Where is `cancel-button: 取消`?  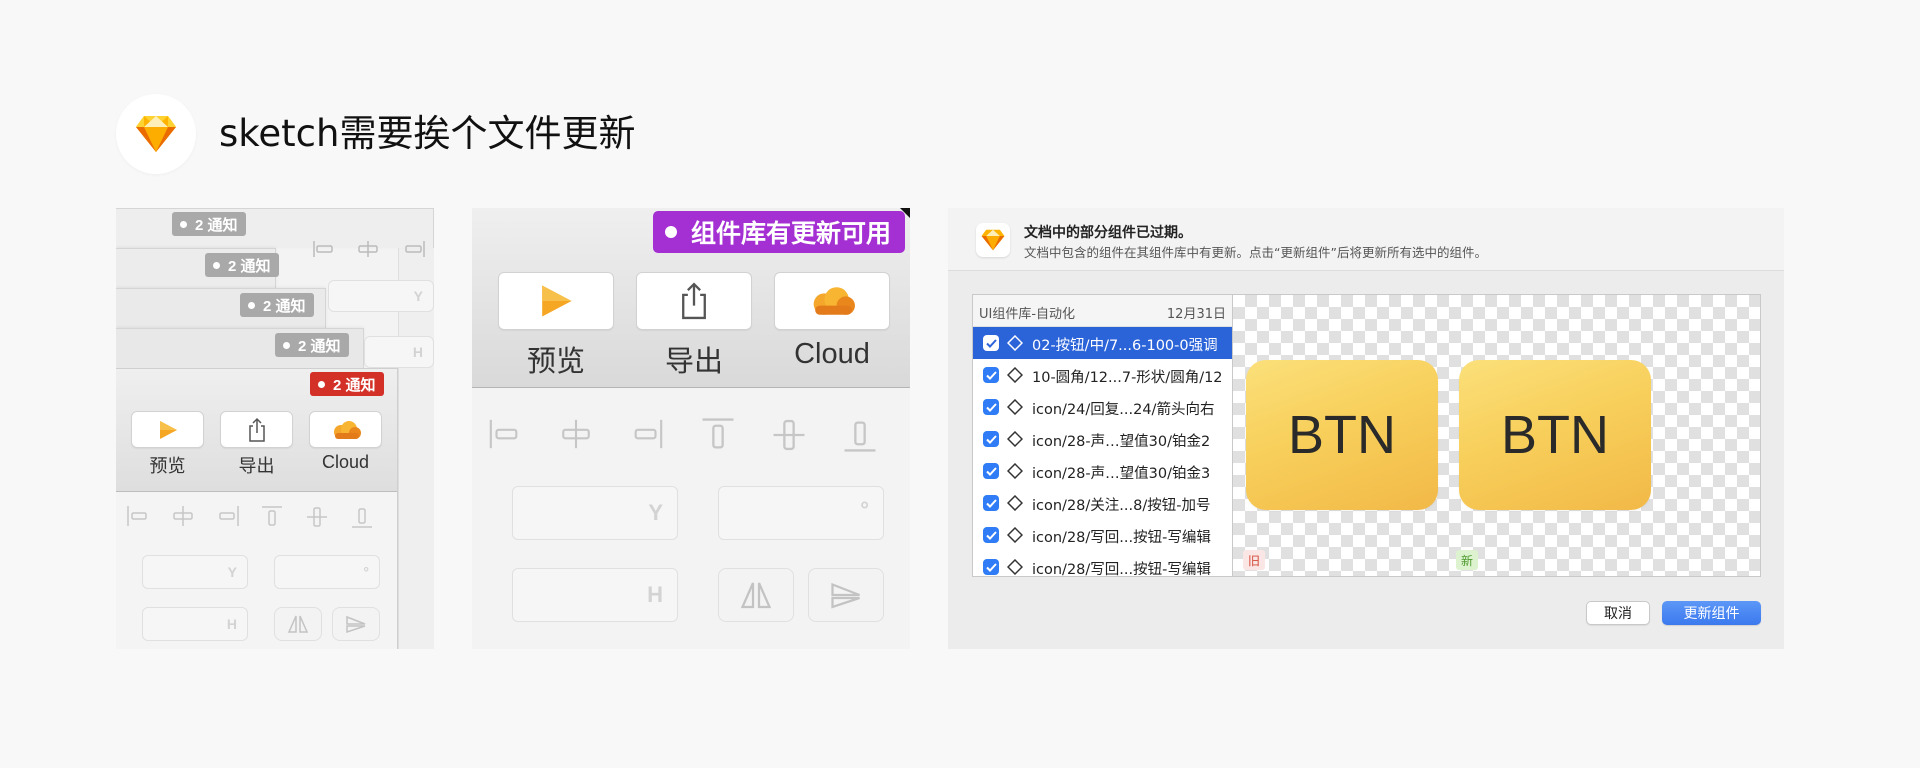 cancel-button: 取消 is located at coordinates (1618, 613).